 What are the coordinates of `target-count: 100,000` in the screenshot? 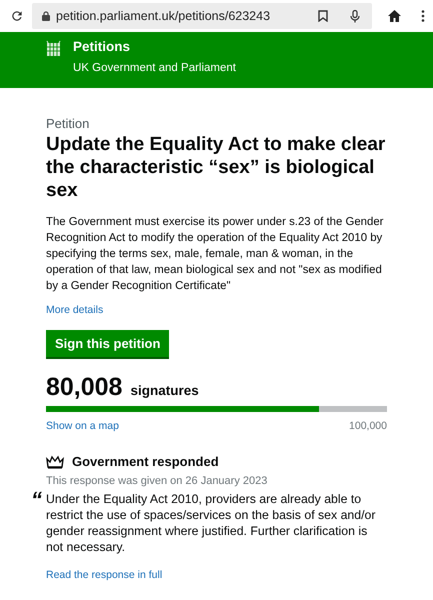 It's located at (368, 426).